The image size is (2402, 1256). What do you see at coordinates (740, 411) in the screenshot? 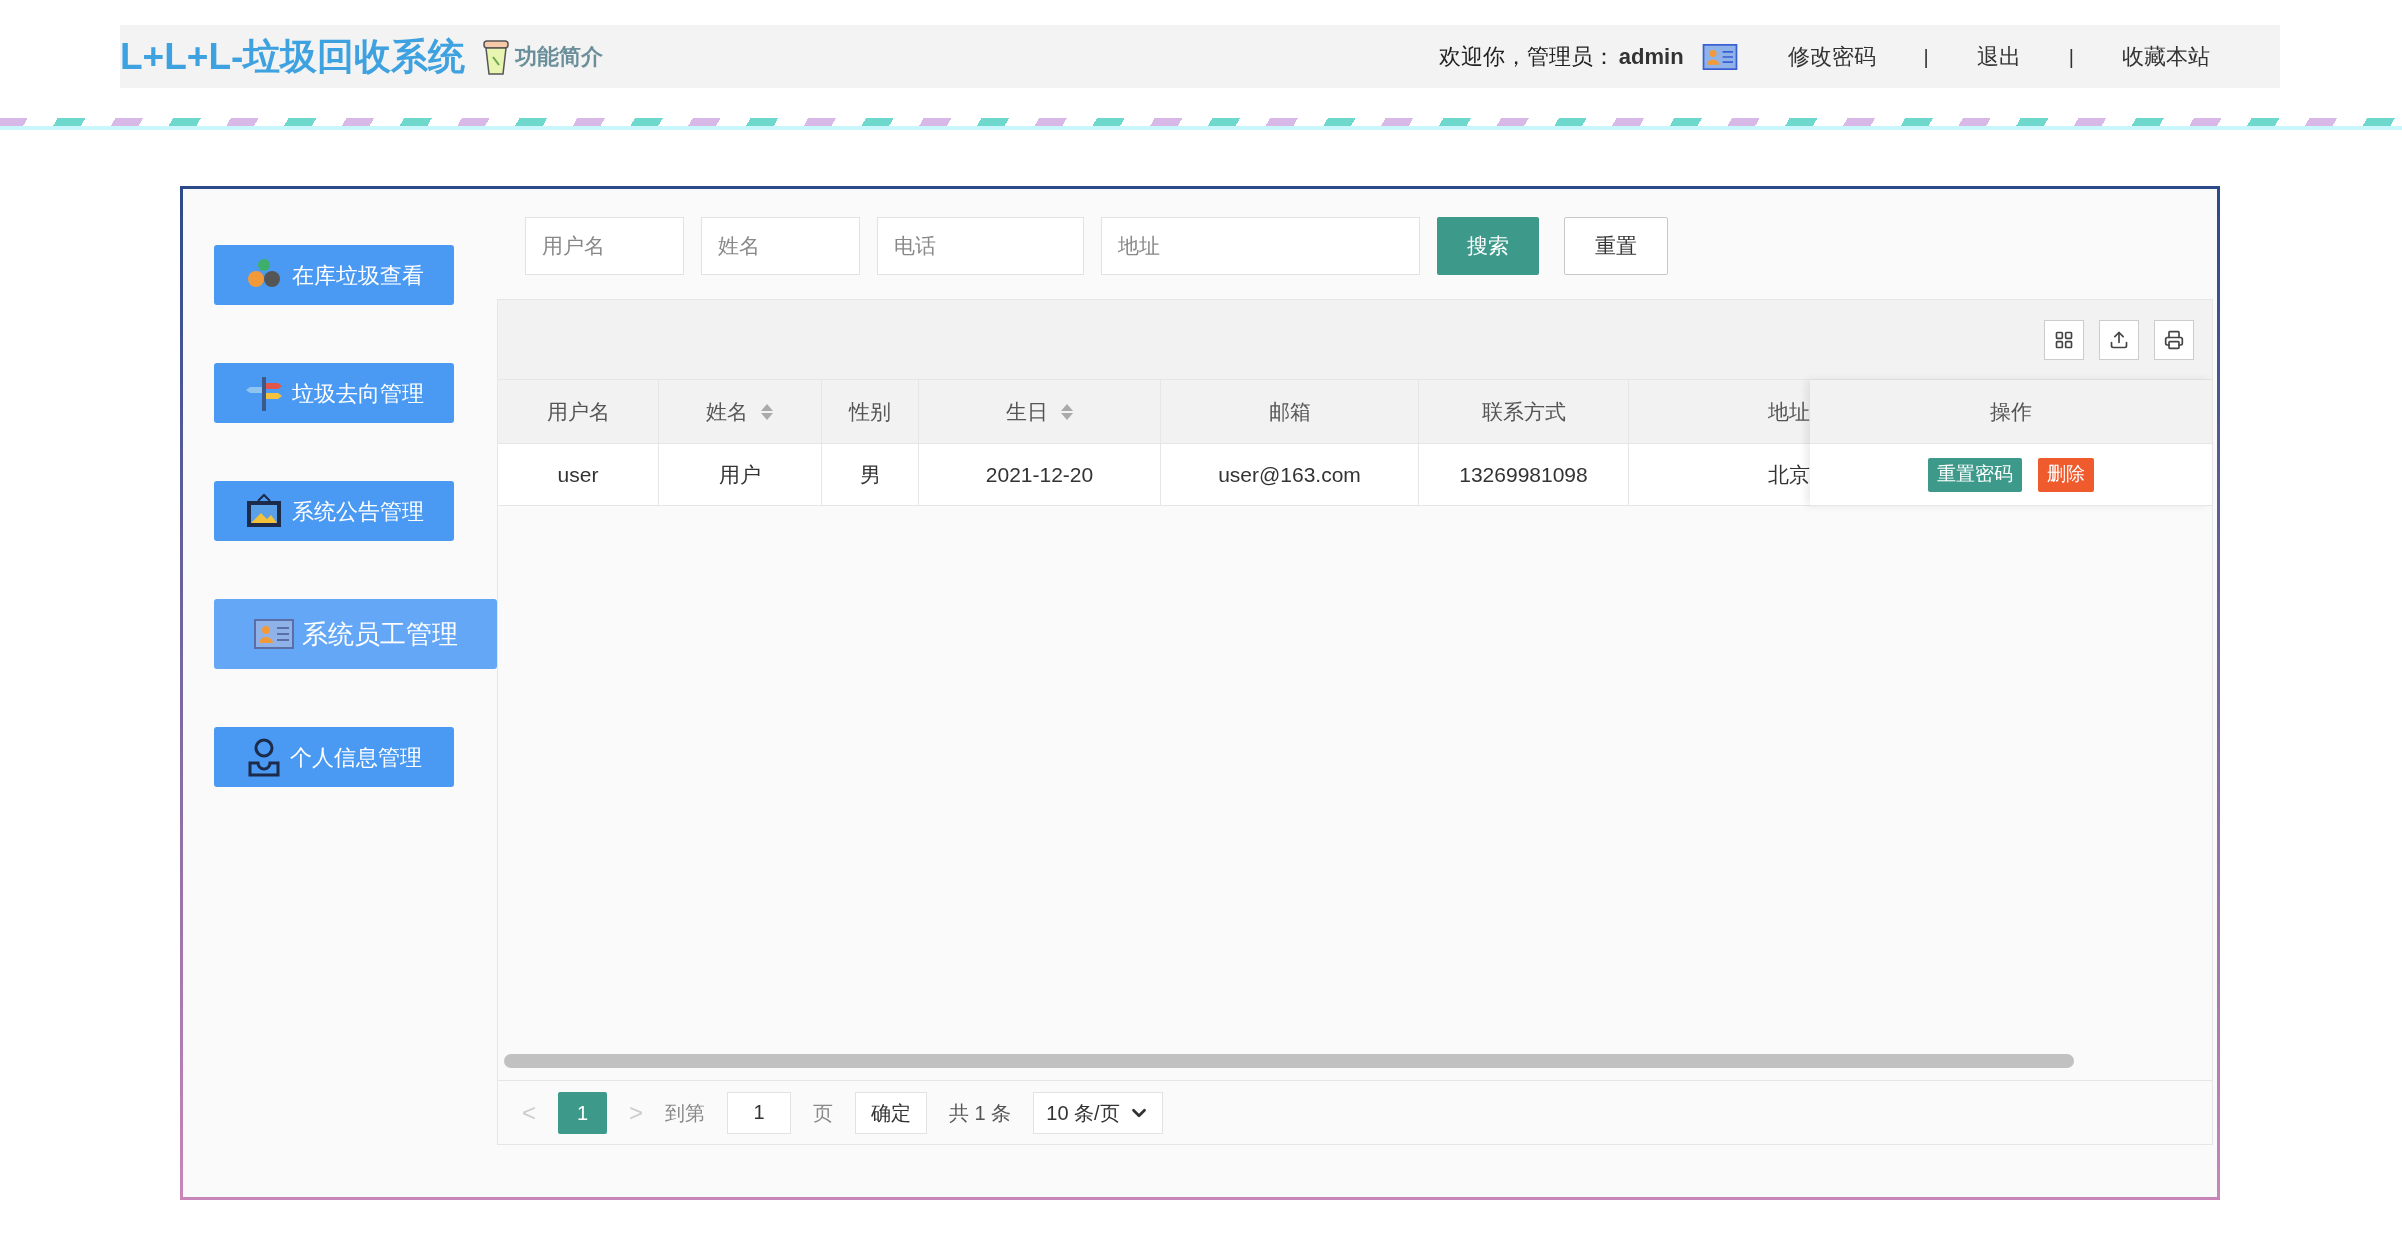
I see `column-header: 姓名` at bounding box center [740, 411].